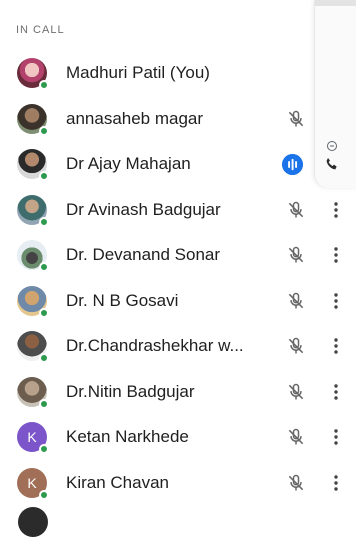 The width and height of the screenshot is (356, 537). I want to click on participant-name: Dr. Devanand Sonar, so click(143, 254).